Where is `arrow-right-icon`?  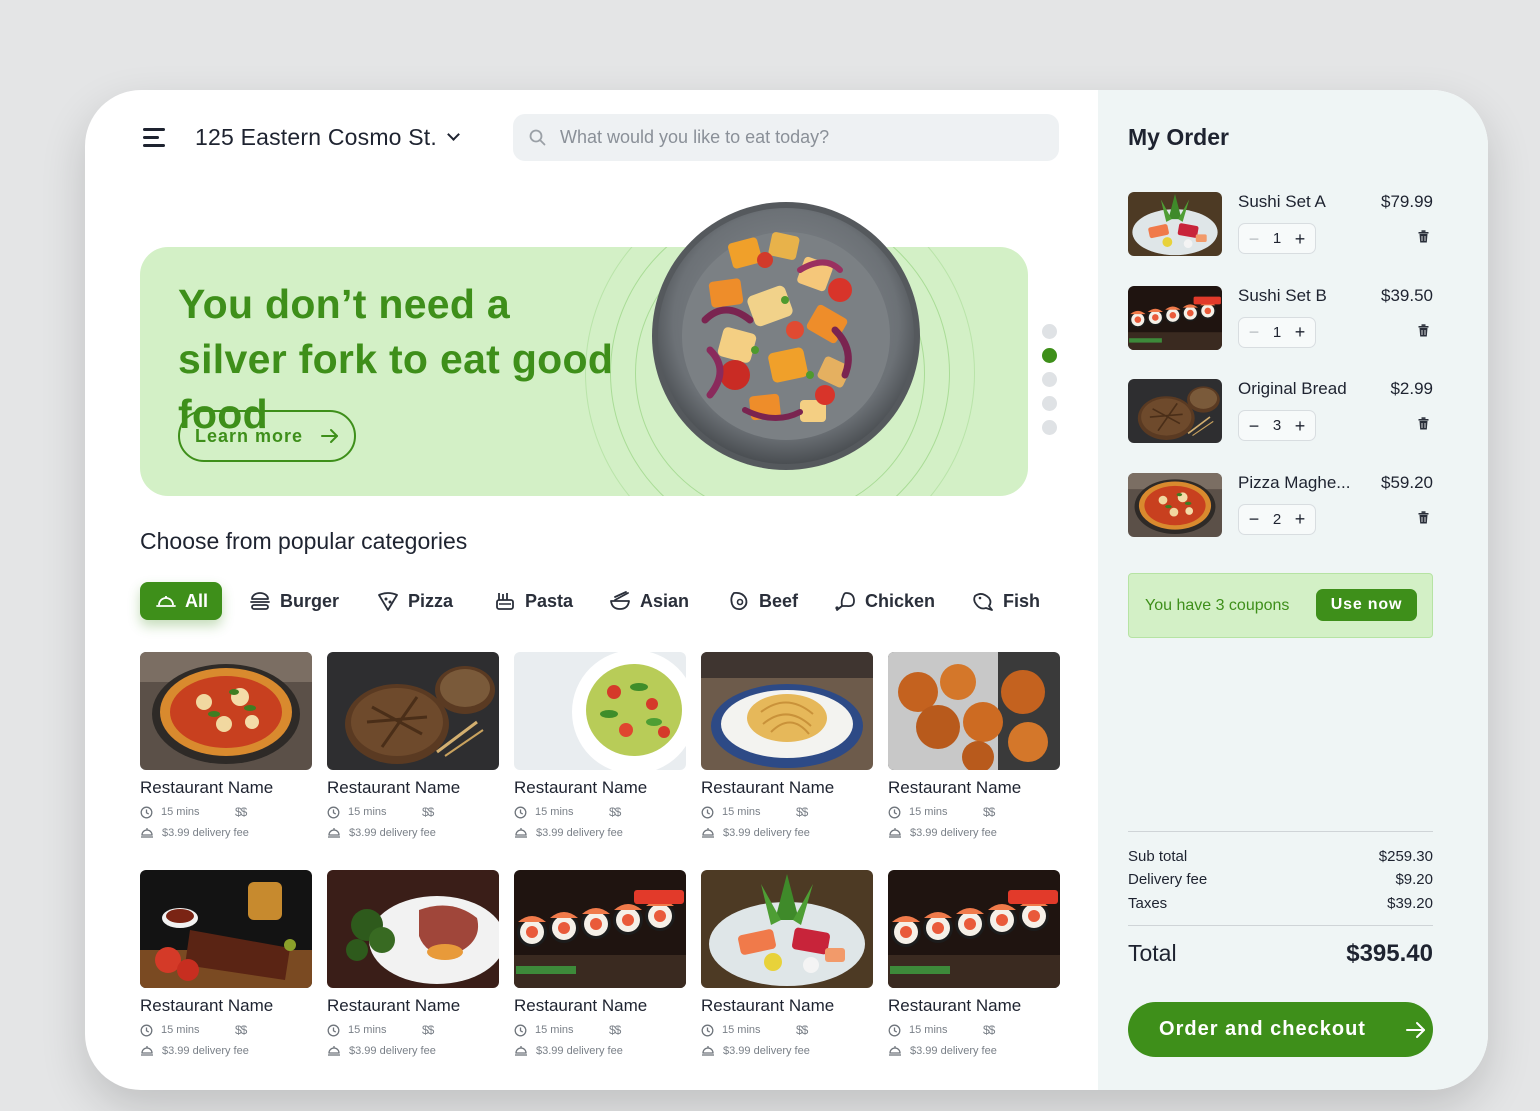
arrow-right-icon is located at coordinates (330, 436).